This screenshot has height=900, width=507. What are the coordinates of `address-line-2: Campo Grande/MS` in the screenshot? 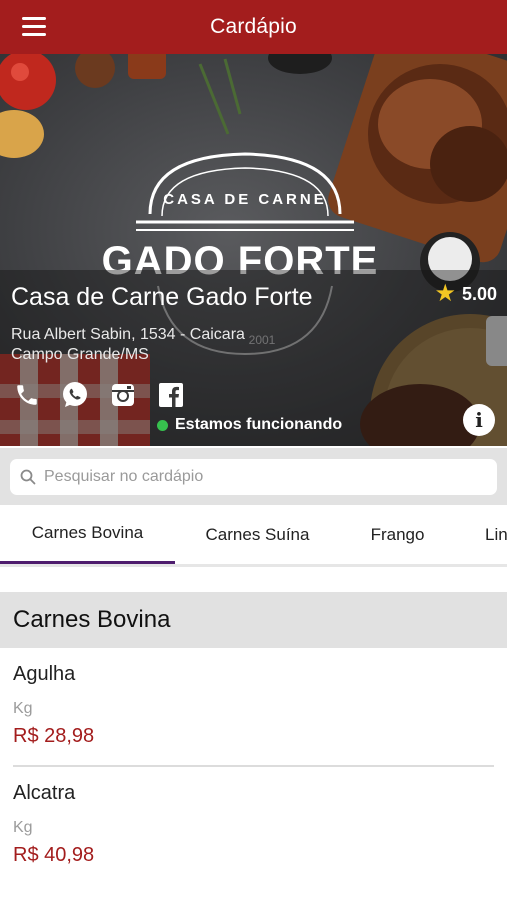 It's located at (80, 354).